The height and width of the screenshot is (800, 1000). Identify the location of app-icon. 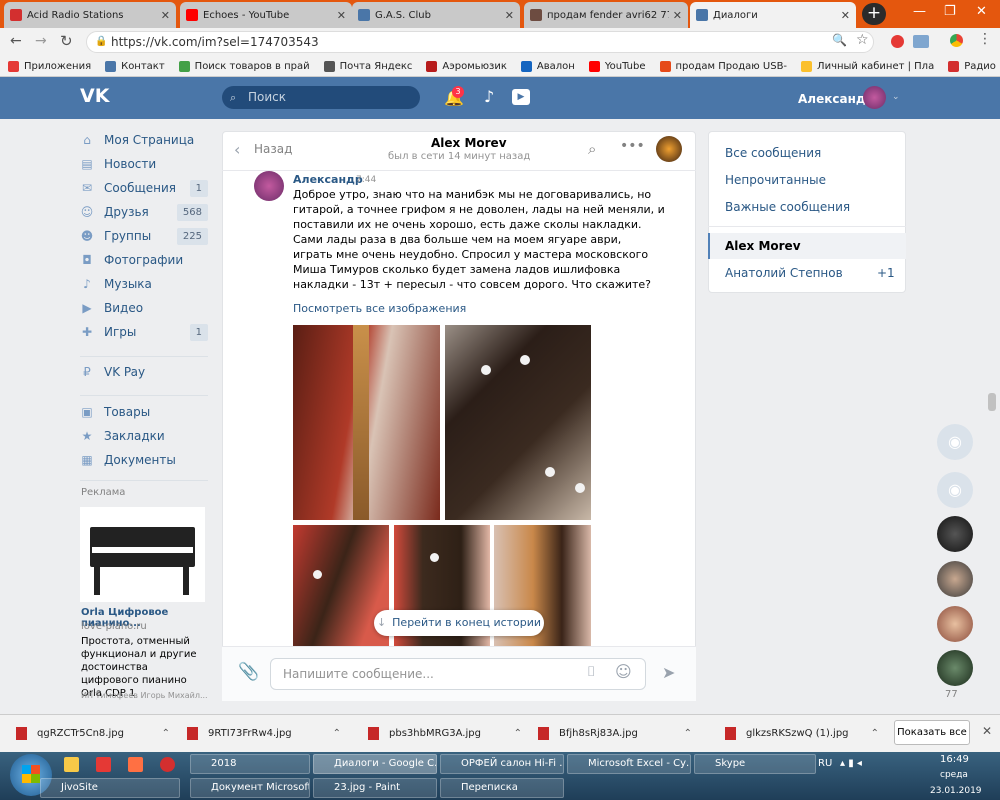
(135, 764).